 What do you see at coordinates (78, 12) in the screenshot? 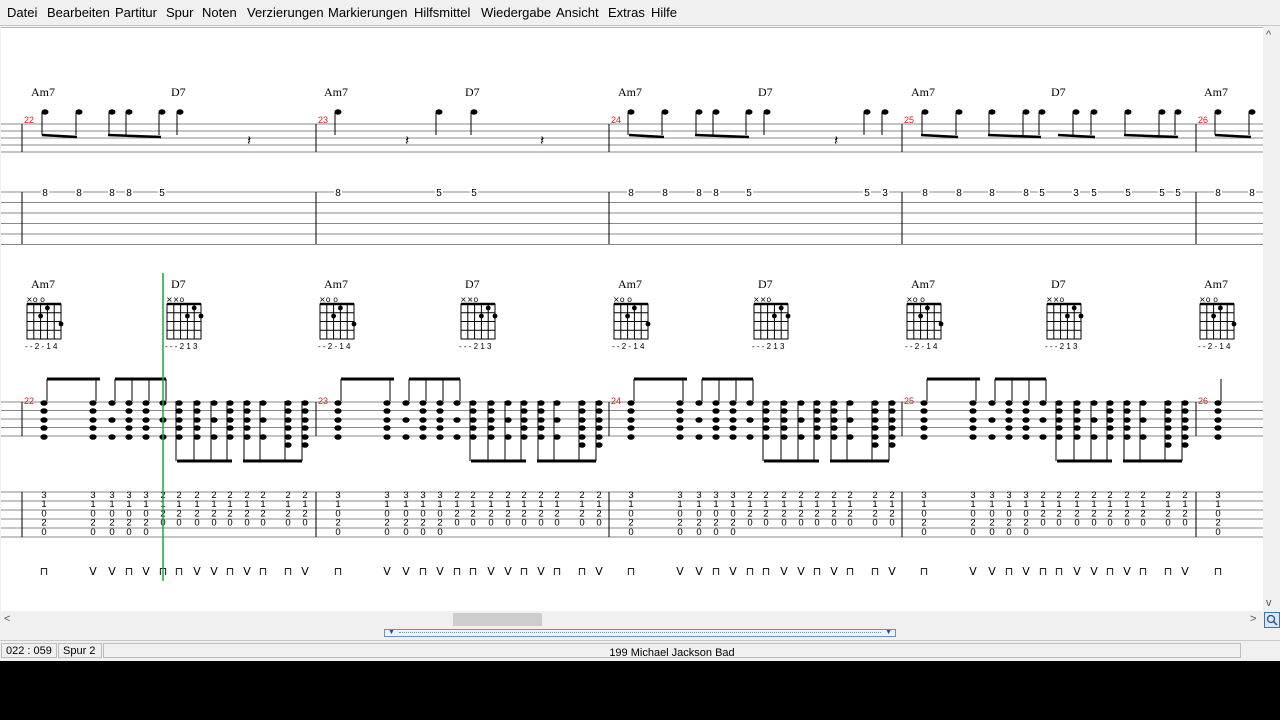
I see `menu-bearbeiten: Bearbeiten` at bounding box center [78, 12].